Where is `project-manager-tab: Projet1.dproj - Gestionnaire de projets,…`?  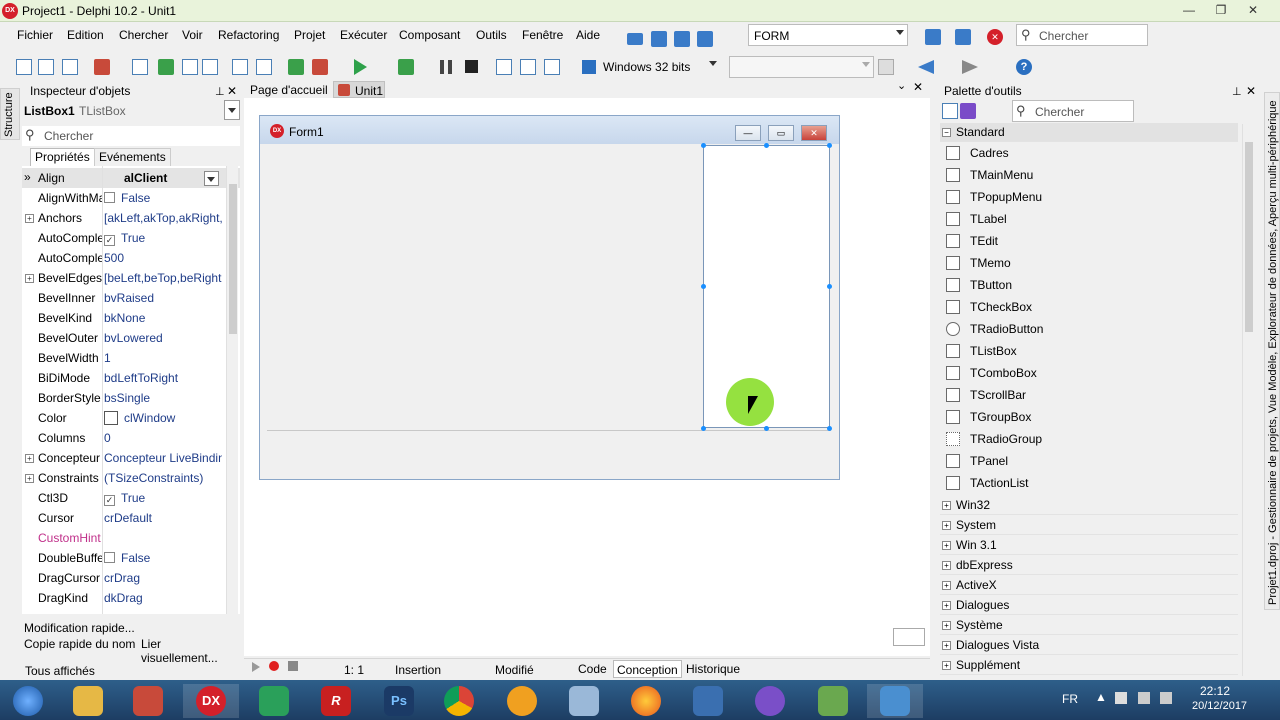 project-manager-tab: Projet1.dproj - Gestionnaire de projets,… is located at coordinates (1272, 351).